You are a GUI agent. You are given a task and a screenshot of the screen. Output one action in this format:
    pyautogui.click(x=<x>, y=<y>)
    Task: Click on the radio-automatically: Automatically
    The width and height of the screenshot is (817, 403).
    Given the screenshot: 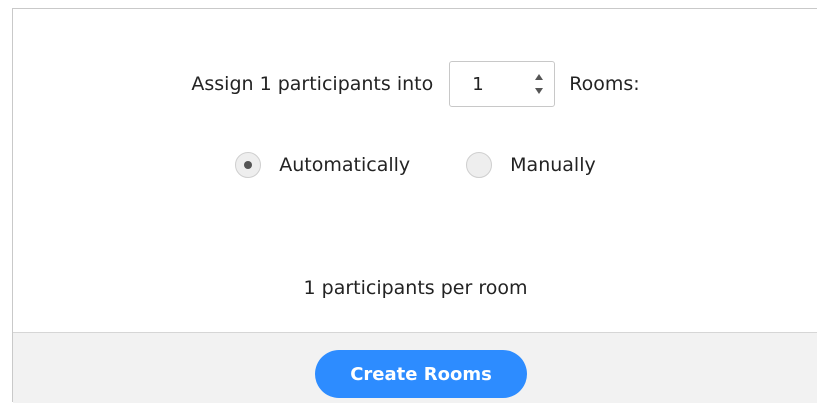 What is the action you would take?
    pyautogui.click(x=322, y=165)
    